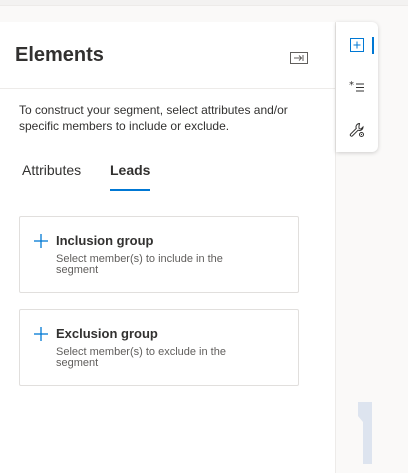  What do you see at coordinates (59, 55) in the screenshot?
I see `panel-title: Elements` at bounding box center [59, 55].